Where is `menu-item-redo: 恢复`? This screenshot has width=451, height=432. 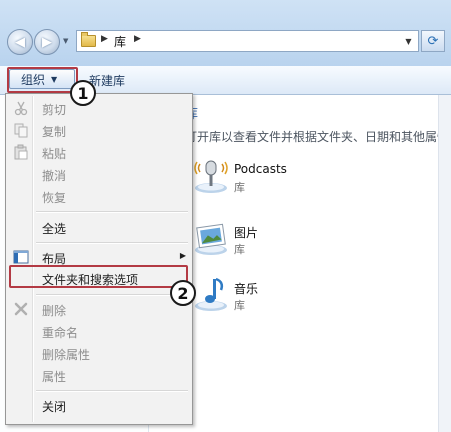 menu-item-redo: 恢复 is located at coordinates (99, 196).